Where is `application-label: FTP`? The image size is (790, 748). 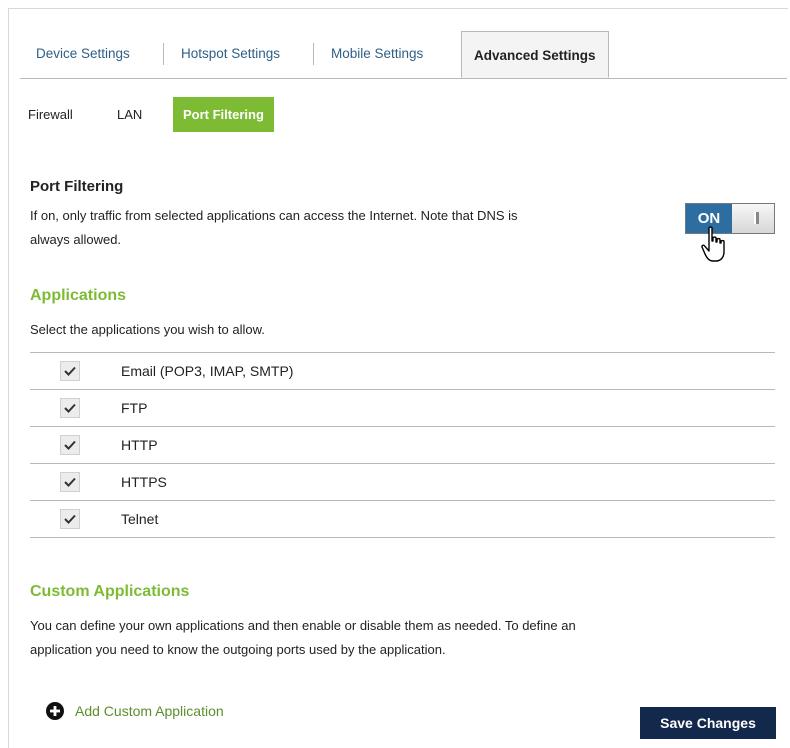 application-label: FTP is located at coordinates (134, 408).